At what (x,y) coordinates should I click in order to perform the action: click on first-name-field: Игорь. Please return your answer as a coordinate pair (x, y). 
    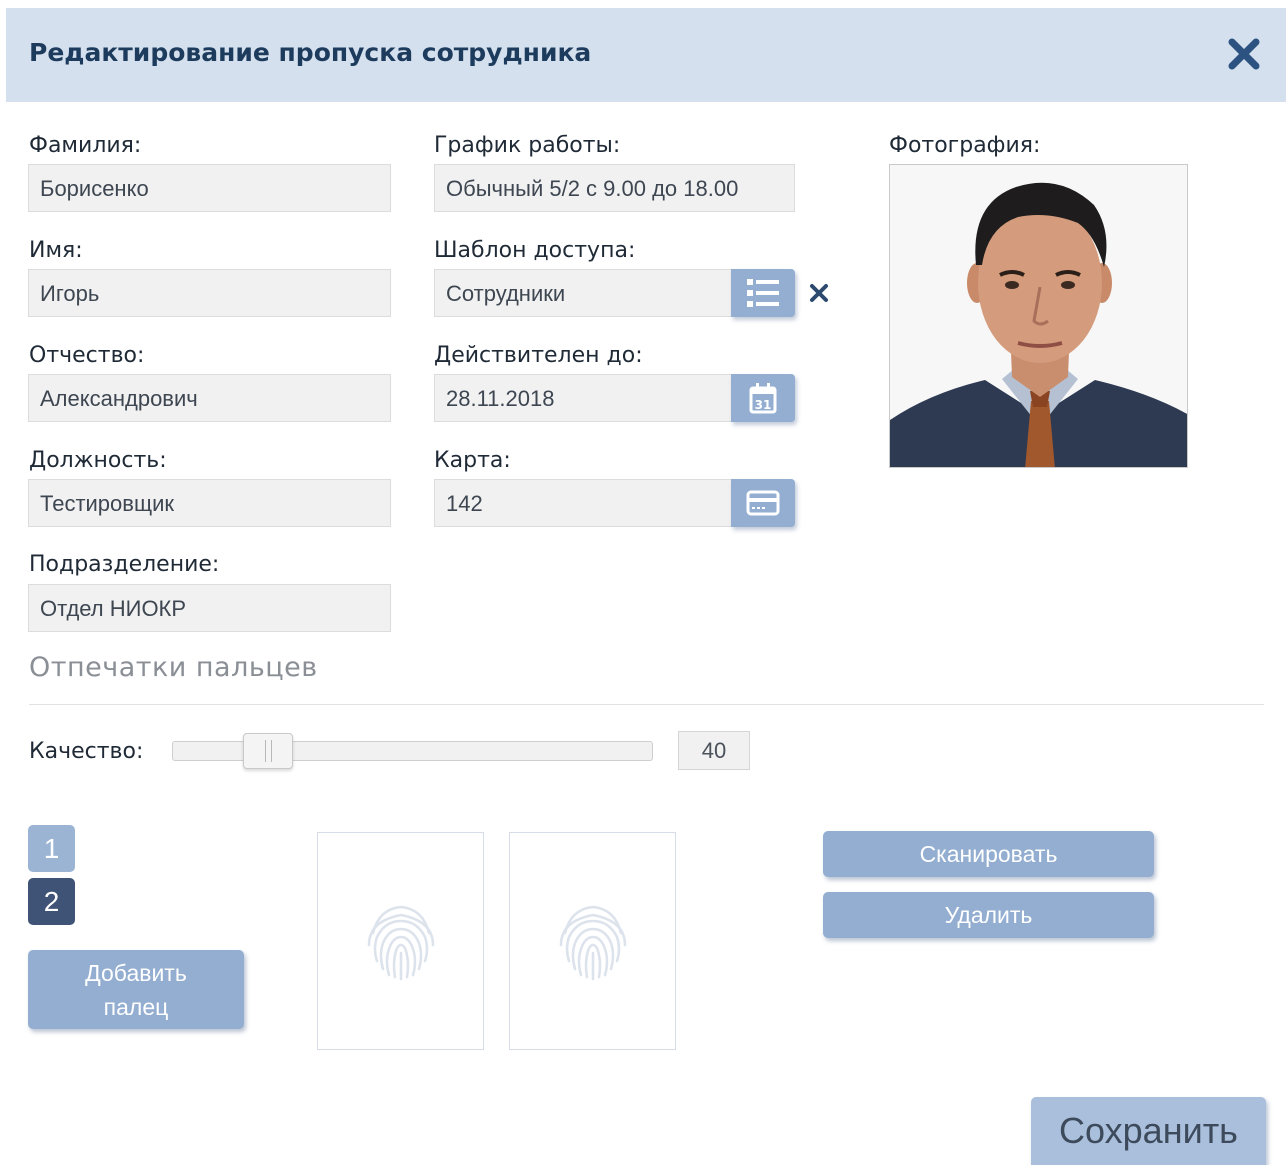
    Looking at the image, I should click on (209, 293).